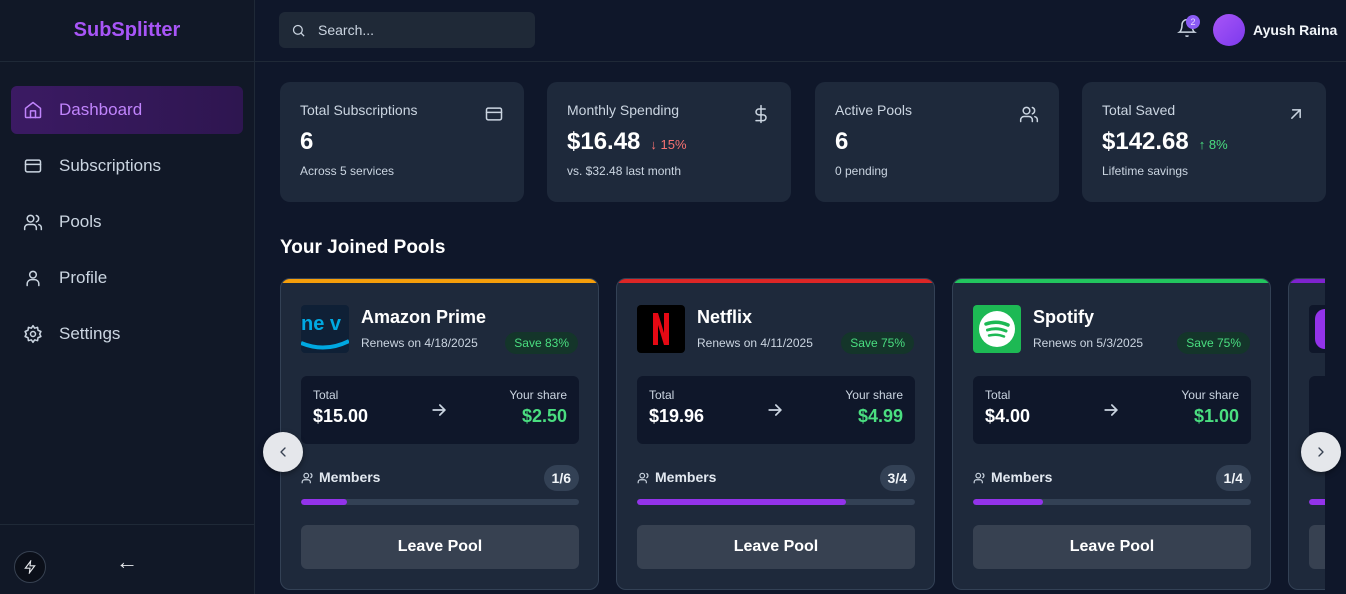  I want to click on search-bar, so click(407, 30).